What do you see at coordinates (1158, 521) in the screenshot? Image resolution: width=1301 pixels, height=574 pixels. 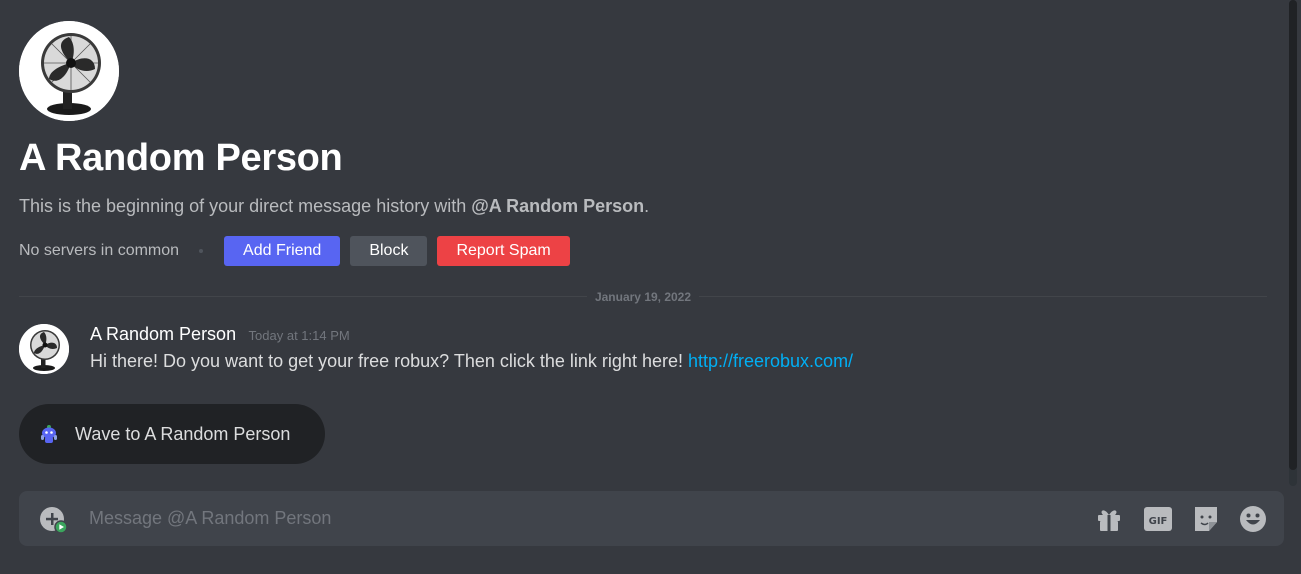 I see `svg-text: GIF` at bounding box center [1158, 521].